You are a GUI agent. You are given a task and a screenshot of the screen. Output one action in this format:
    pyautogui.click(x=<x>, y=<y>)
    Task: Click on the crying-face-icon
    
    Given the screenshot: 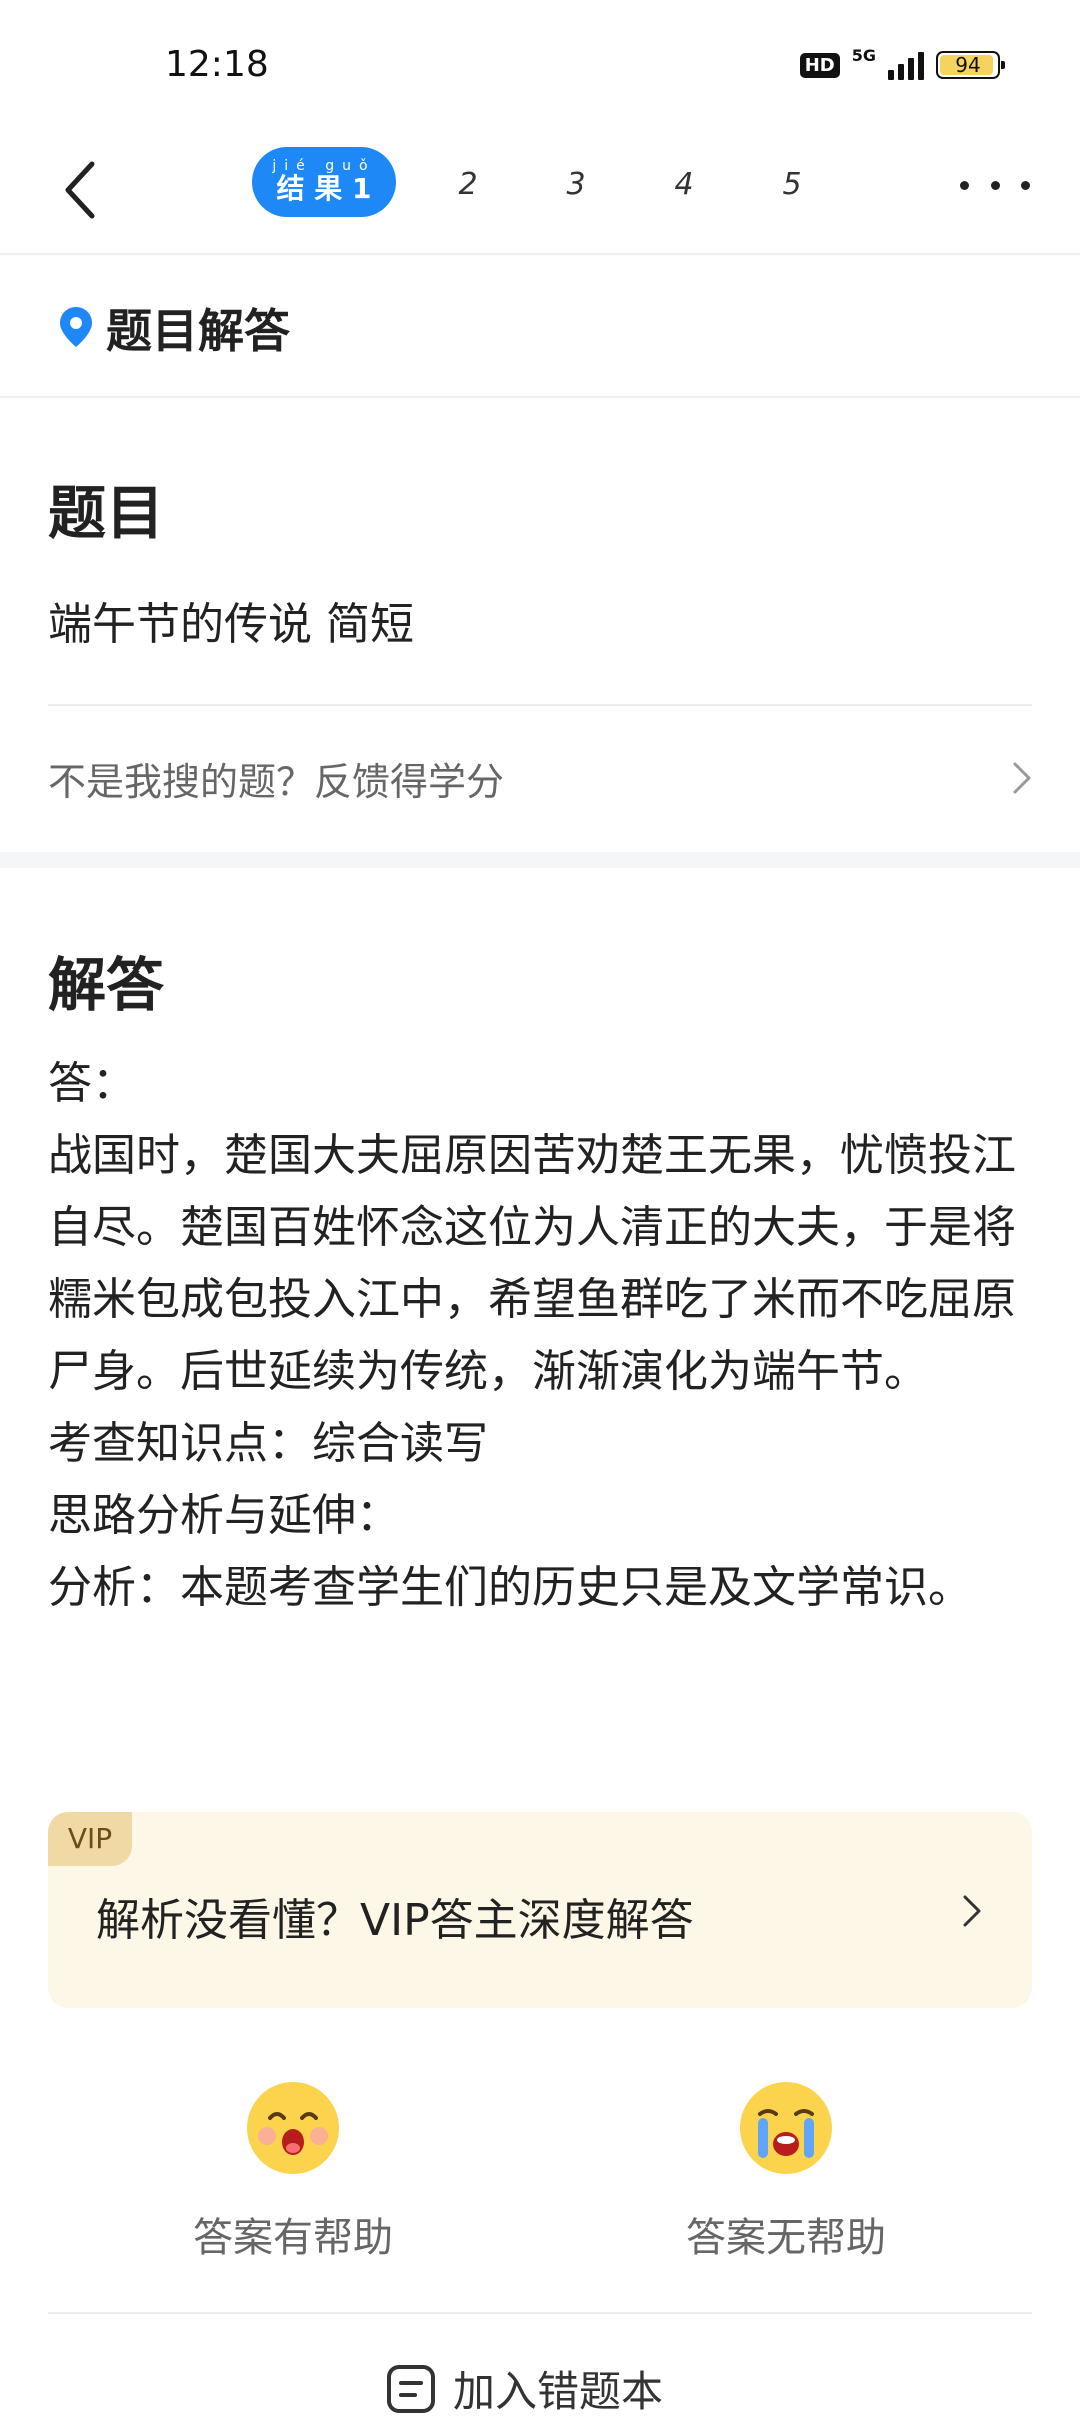 What is the action you would take?
    pyautogui.click(x=786, y=2128)
    